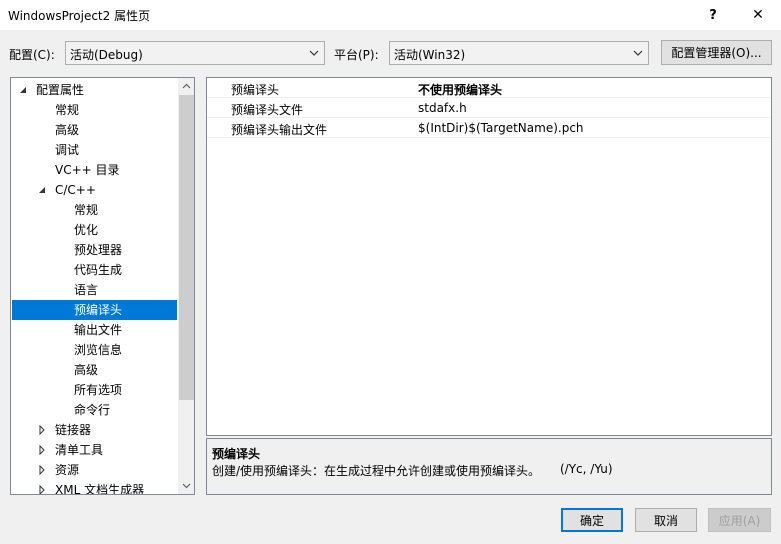 The image size is (781, 544). I want to click on tree-item: XML 文档生成器, so click(94, 487).